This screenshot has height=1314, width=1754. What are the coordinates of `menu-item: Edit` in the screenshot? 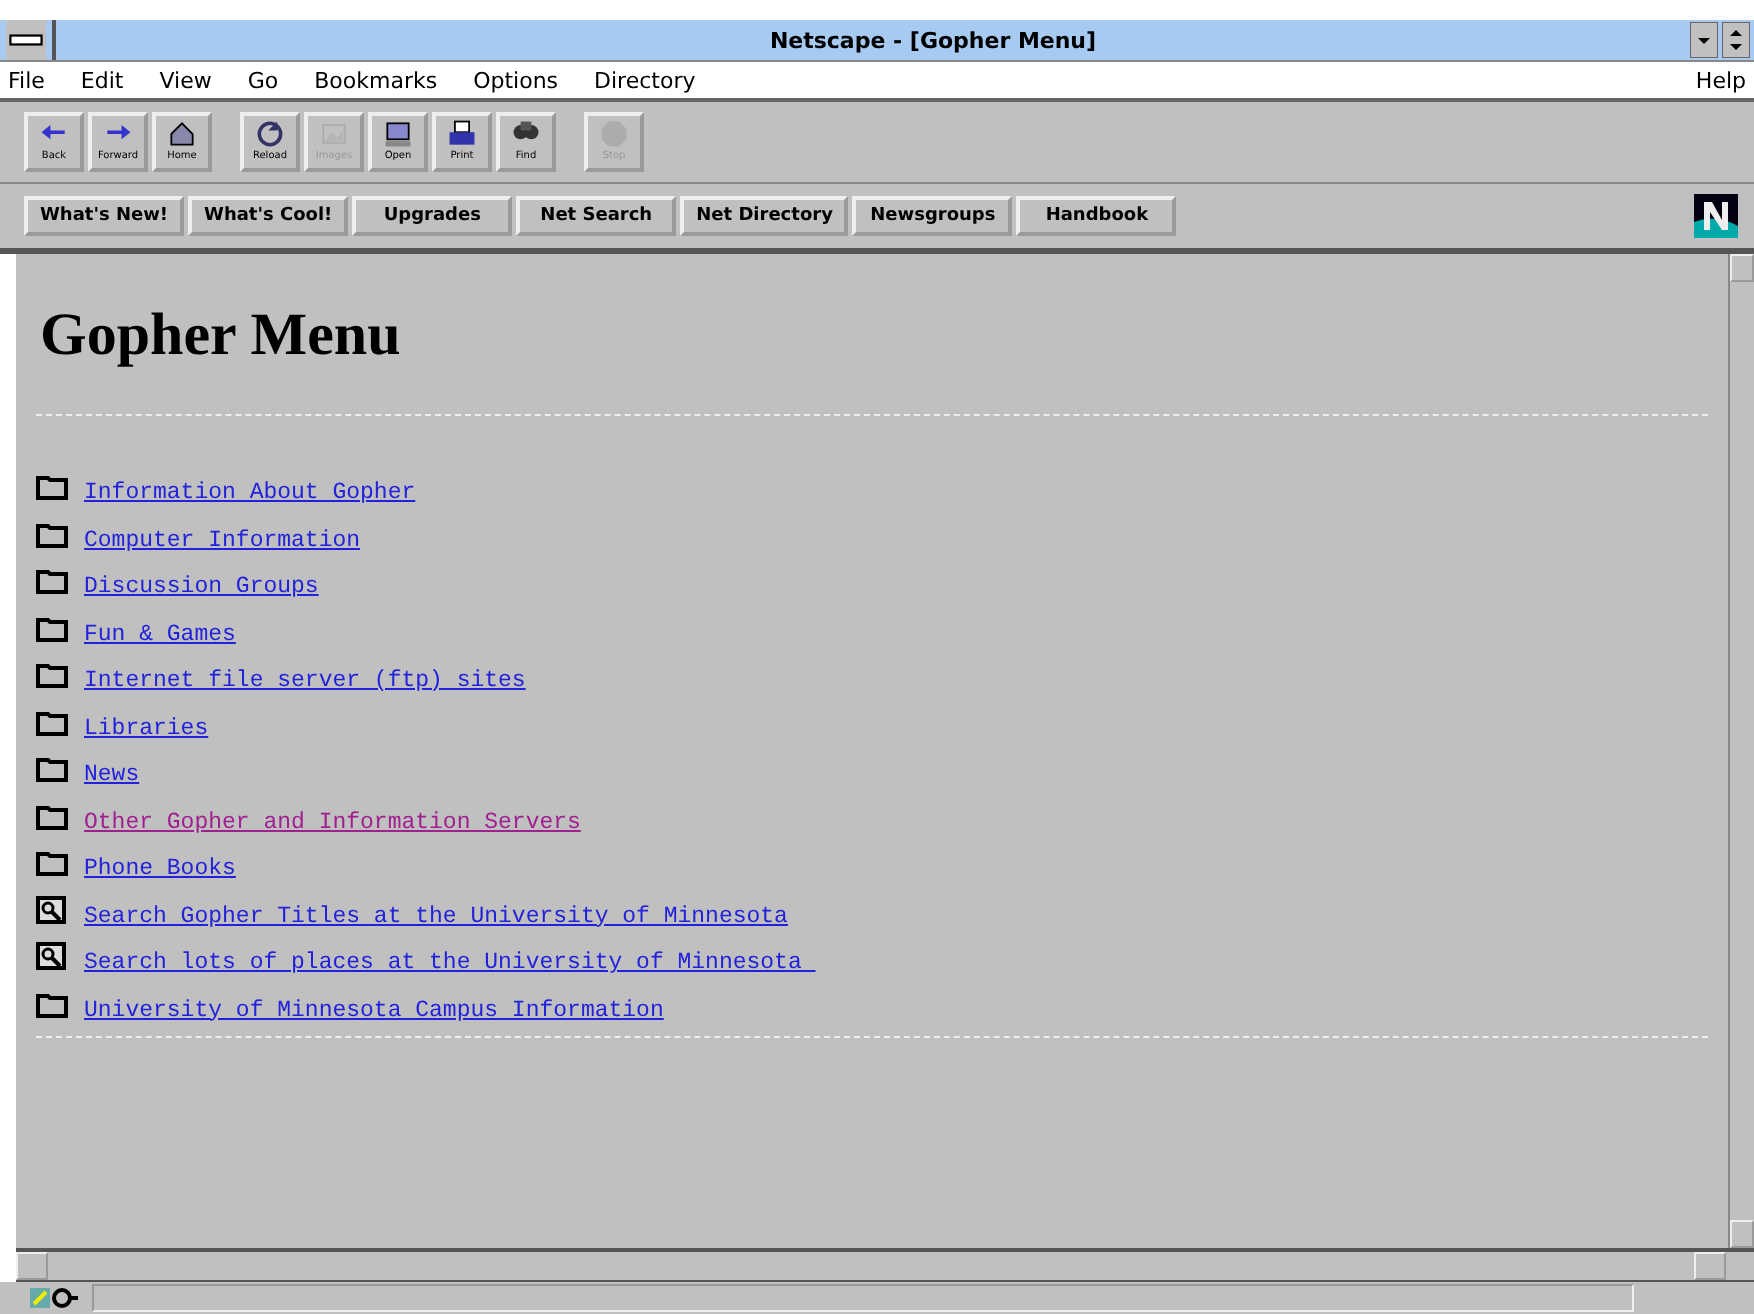 It's located at (102, 80).